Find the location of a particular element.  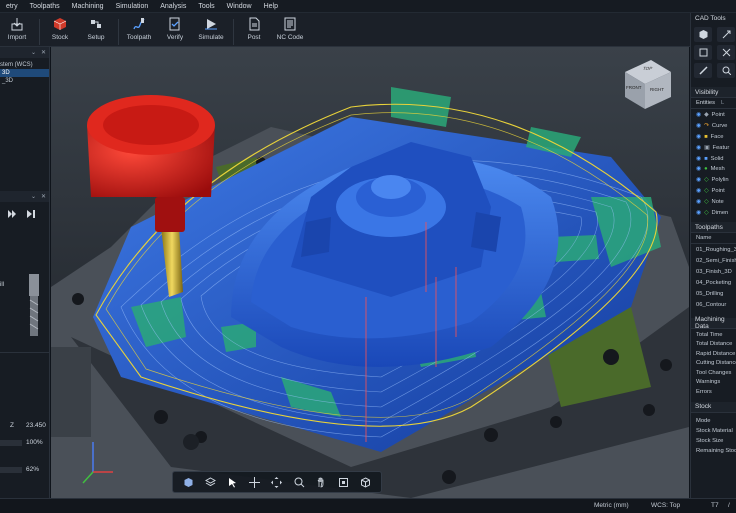

link-tool-button is located at coordinates (726, 34).